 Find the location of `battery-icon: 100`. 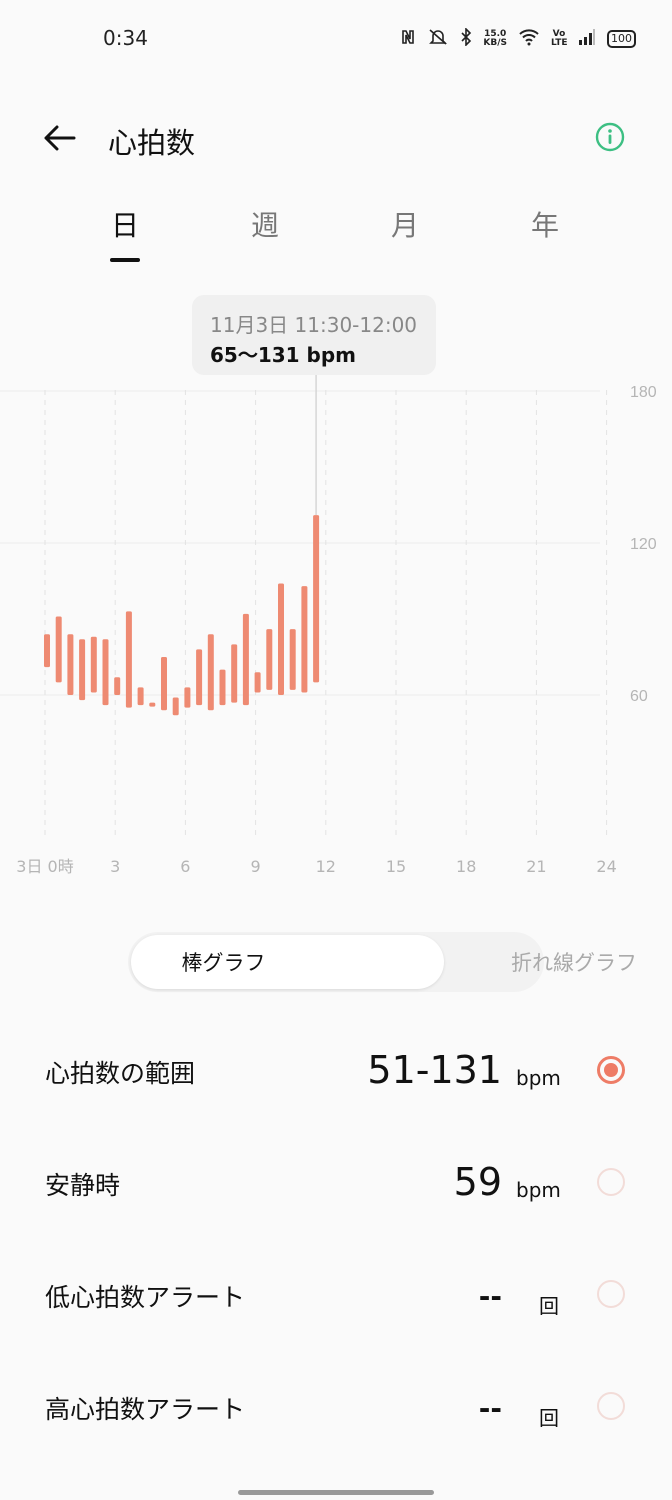

battery-icon: 100 is located at coordinates (621, 39).